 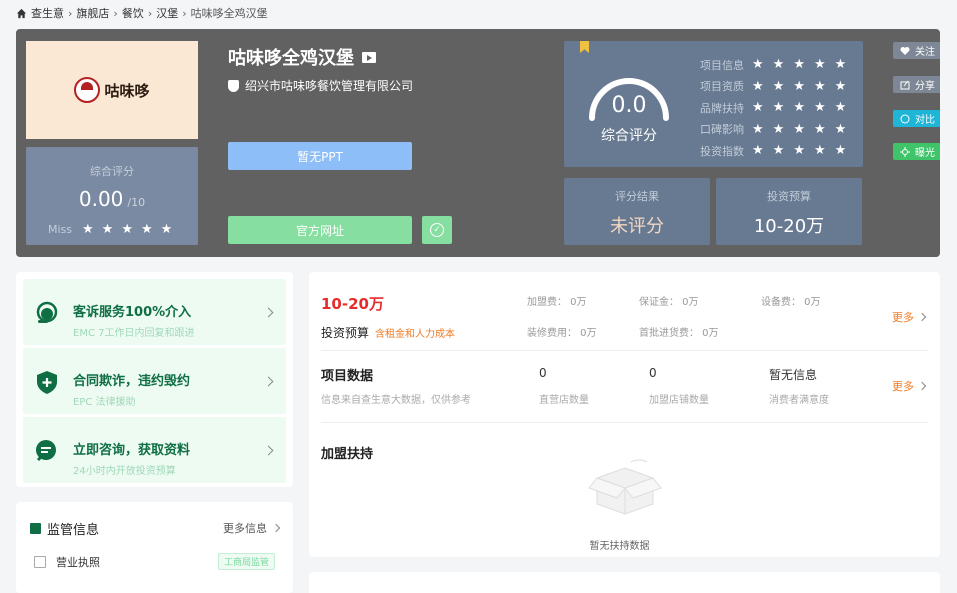 I want to click on logo-text: 咕味哆, so click(x=127, y=90).